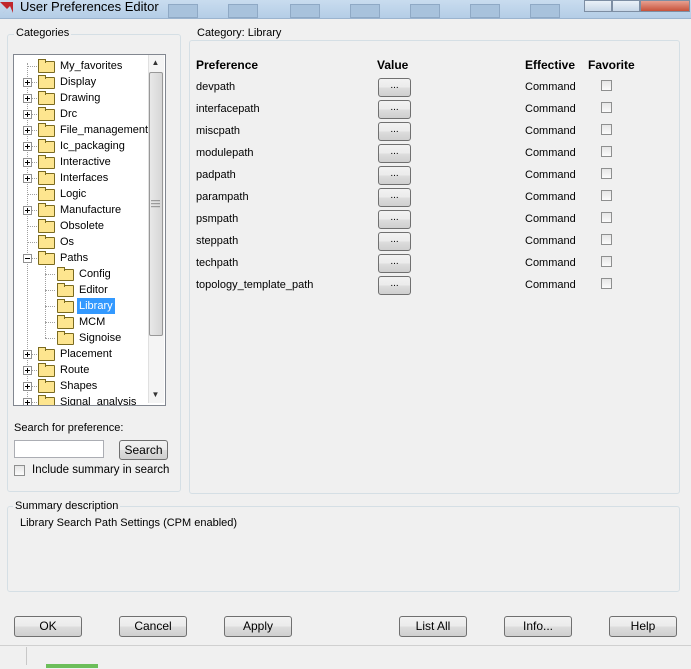 This screenshot has height=669, width=691. I want to click on list-all-button: List All, so click(433, 626).